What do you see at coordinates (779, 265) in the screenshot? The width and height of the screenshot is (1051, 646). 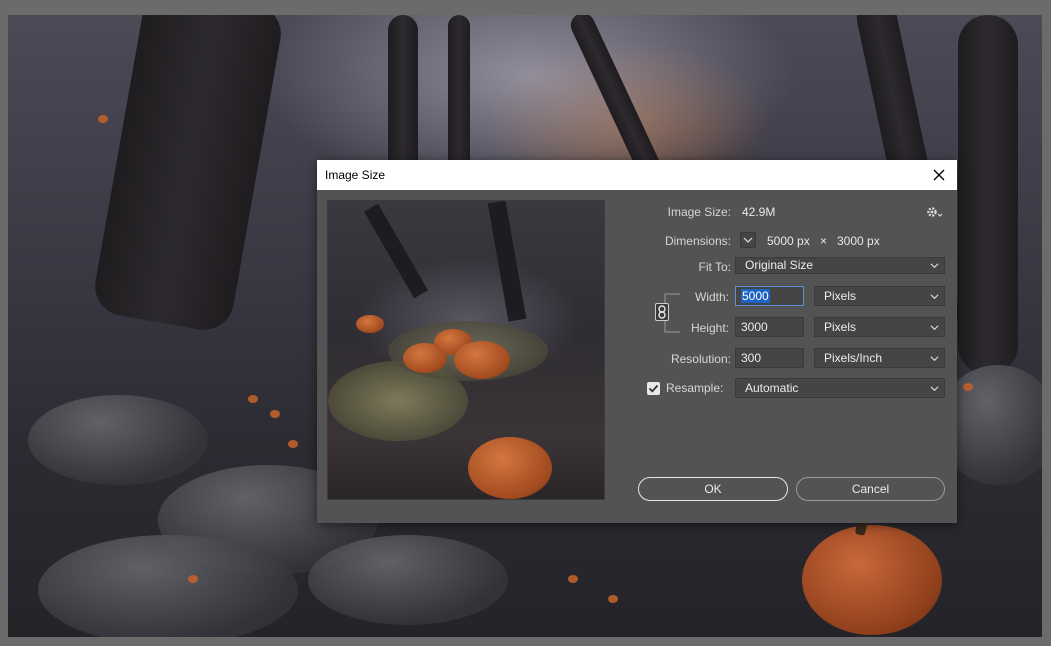 I see `fit-to-value: Original Size` at bounding box center [779, 265].